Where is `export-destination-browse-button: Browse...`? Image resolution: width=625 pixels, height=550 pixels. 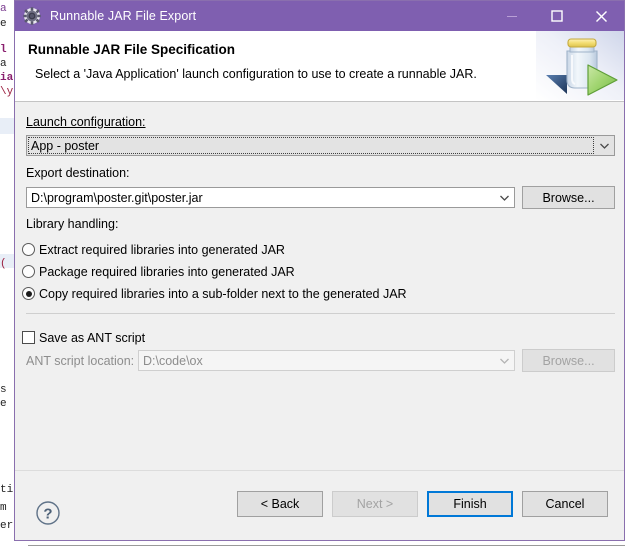
export-destination-browse-button: Browse... is located at coordinates (568, 197).